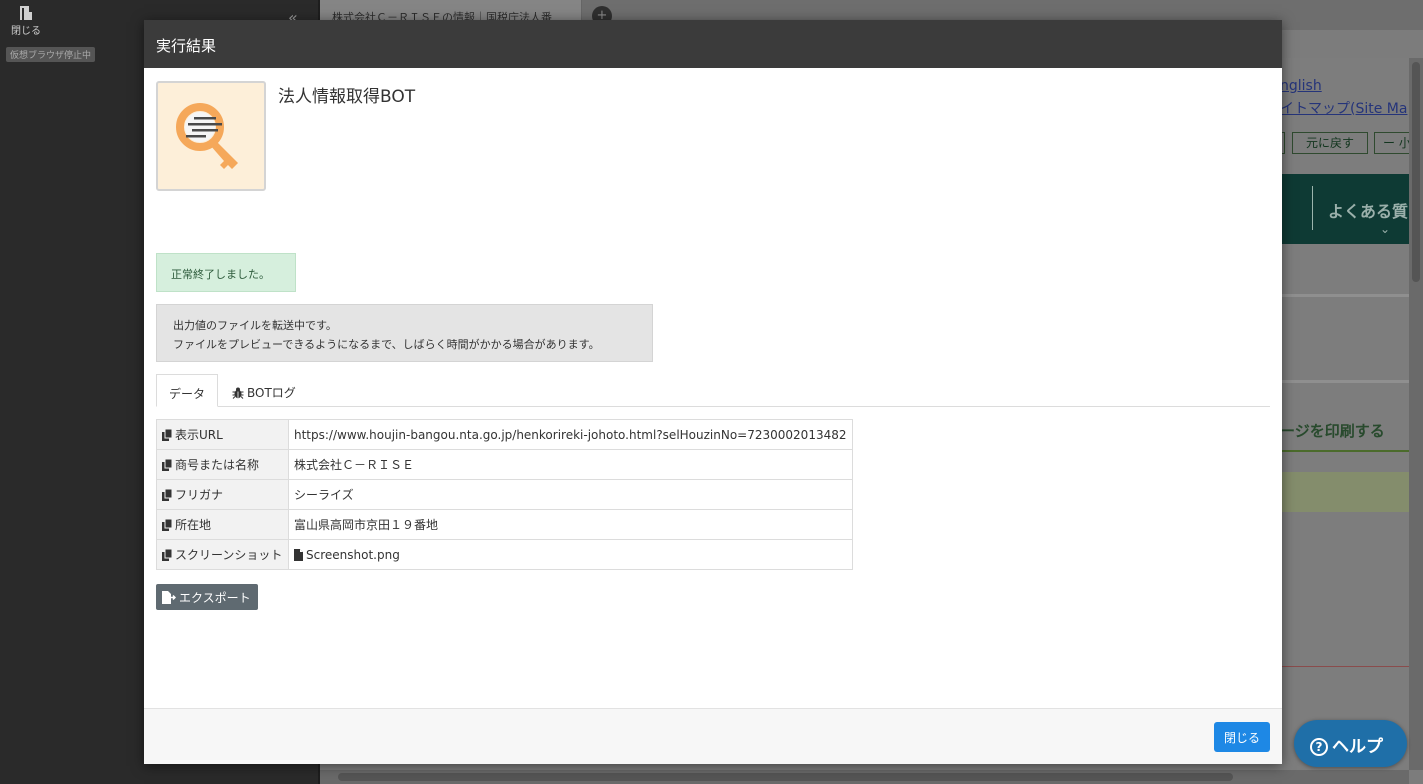  I want to click on help-button: ? ヘルプ, so click(1350, 743).